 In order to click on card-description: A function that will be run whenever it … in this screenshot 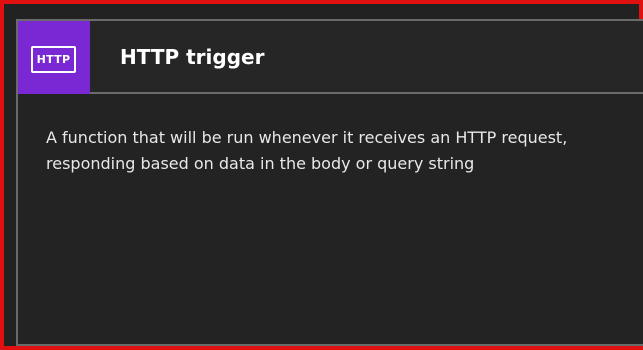, I will do `click(307, 150)`.